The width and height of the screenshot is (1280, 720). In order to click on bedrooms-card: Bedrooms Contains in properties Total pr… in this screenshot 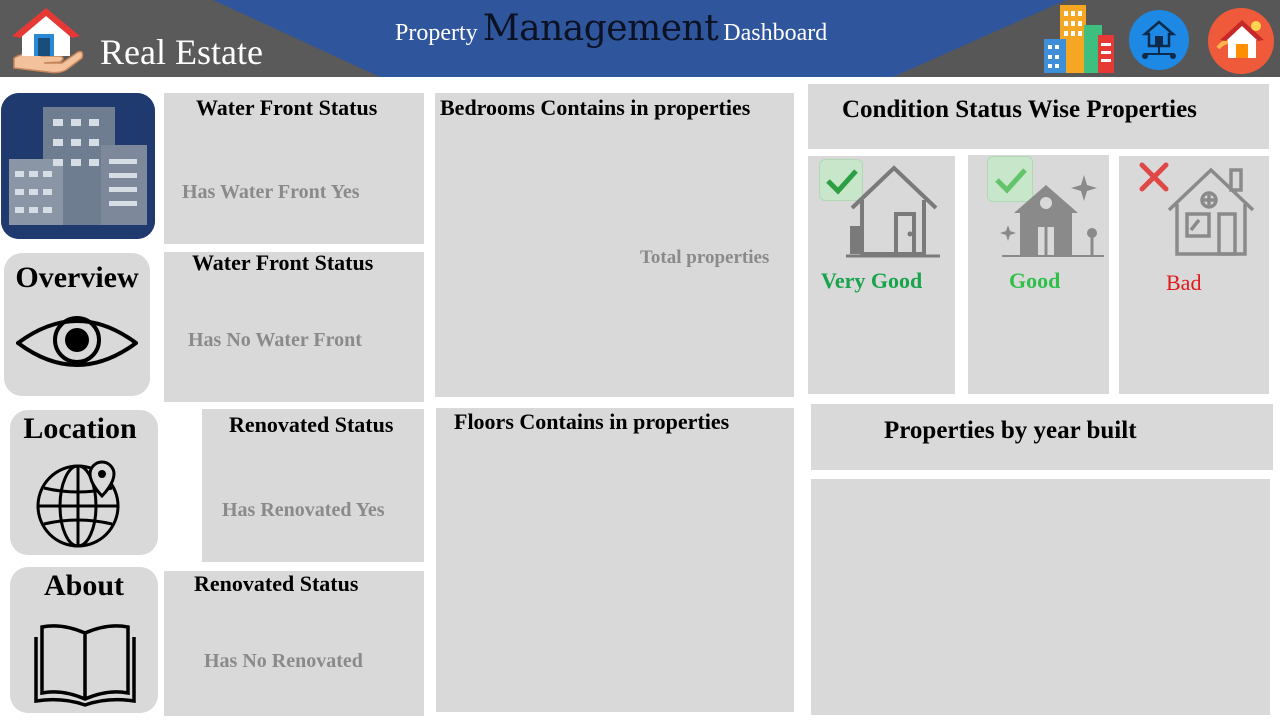, I will do `click(614, 245)`.